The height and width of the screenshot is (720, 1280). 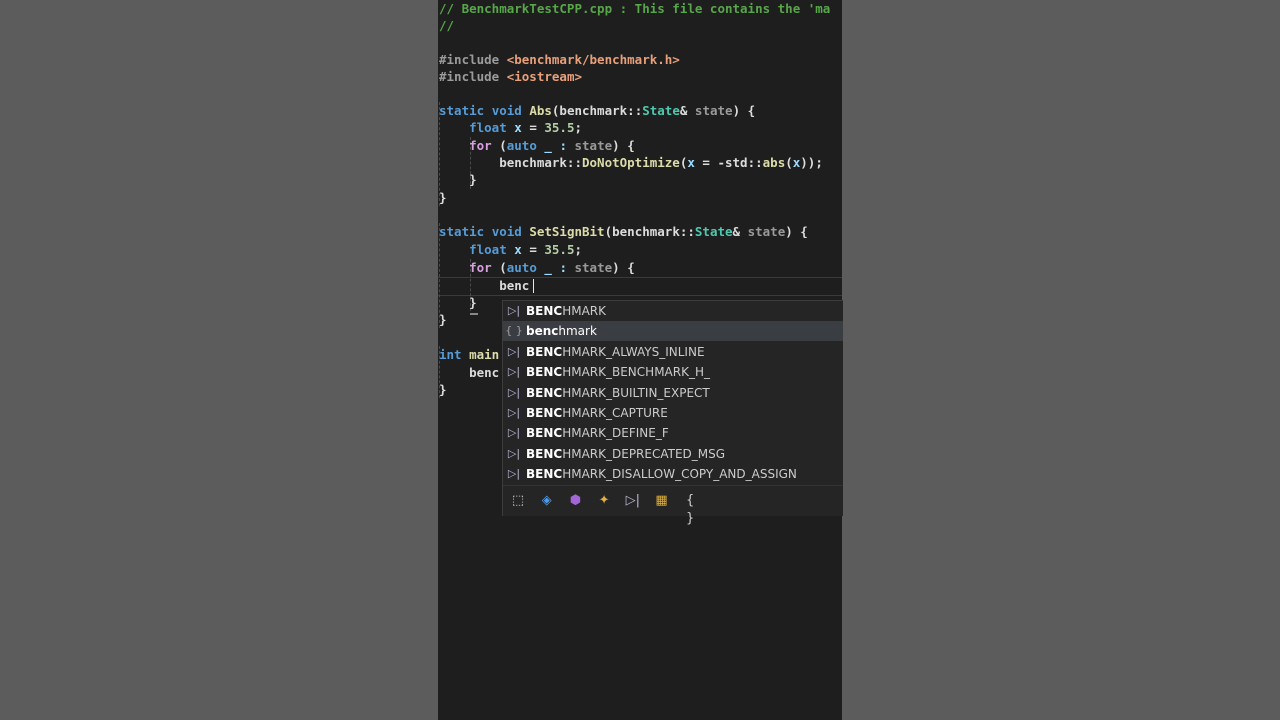 What do you see at coordinates (673, 505) in the screenshot?
I see `suggestion-filter-toolbar: ⬚ ◈ ⬢ ✦ ▷| ▦ { }` at bounding box center [673, 505].